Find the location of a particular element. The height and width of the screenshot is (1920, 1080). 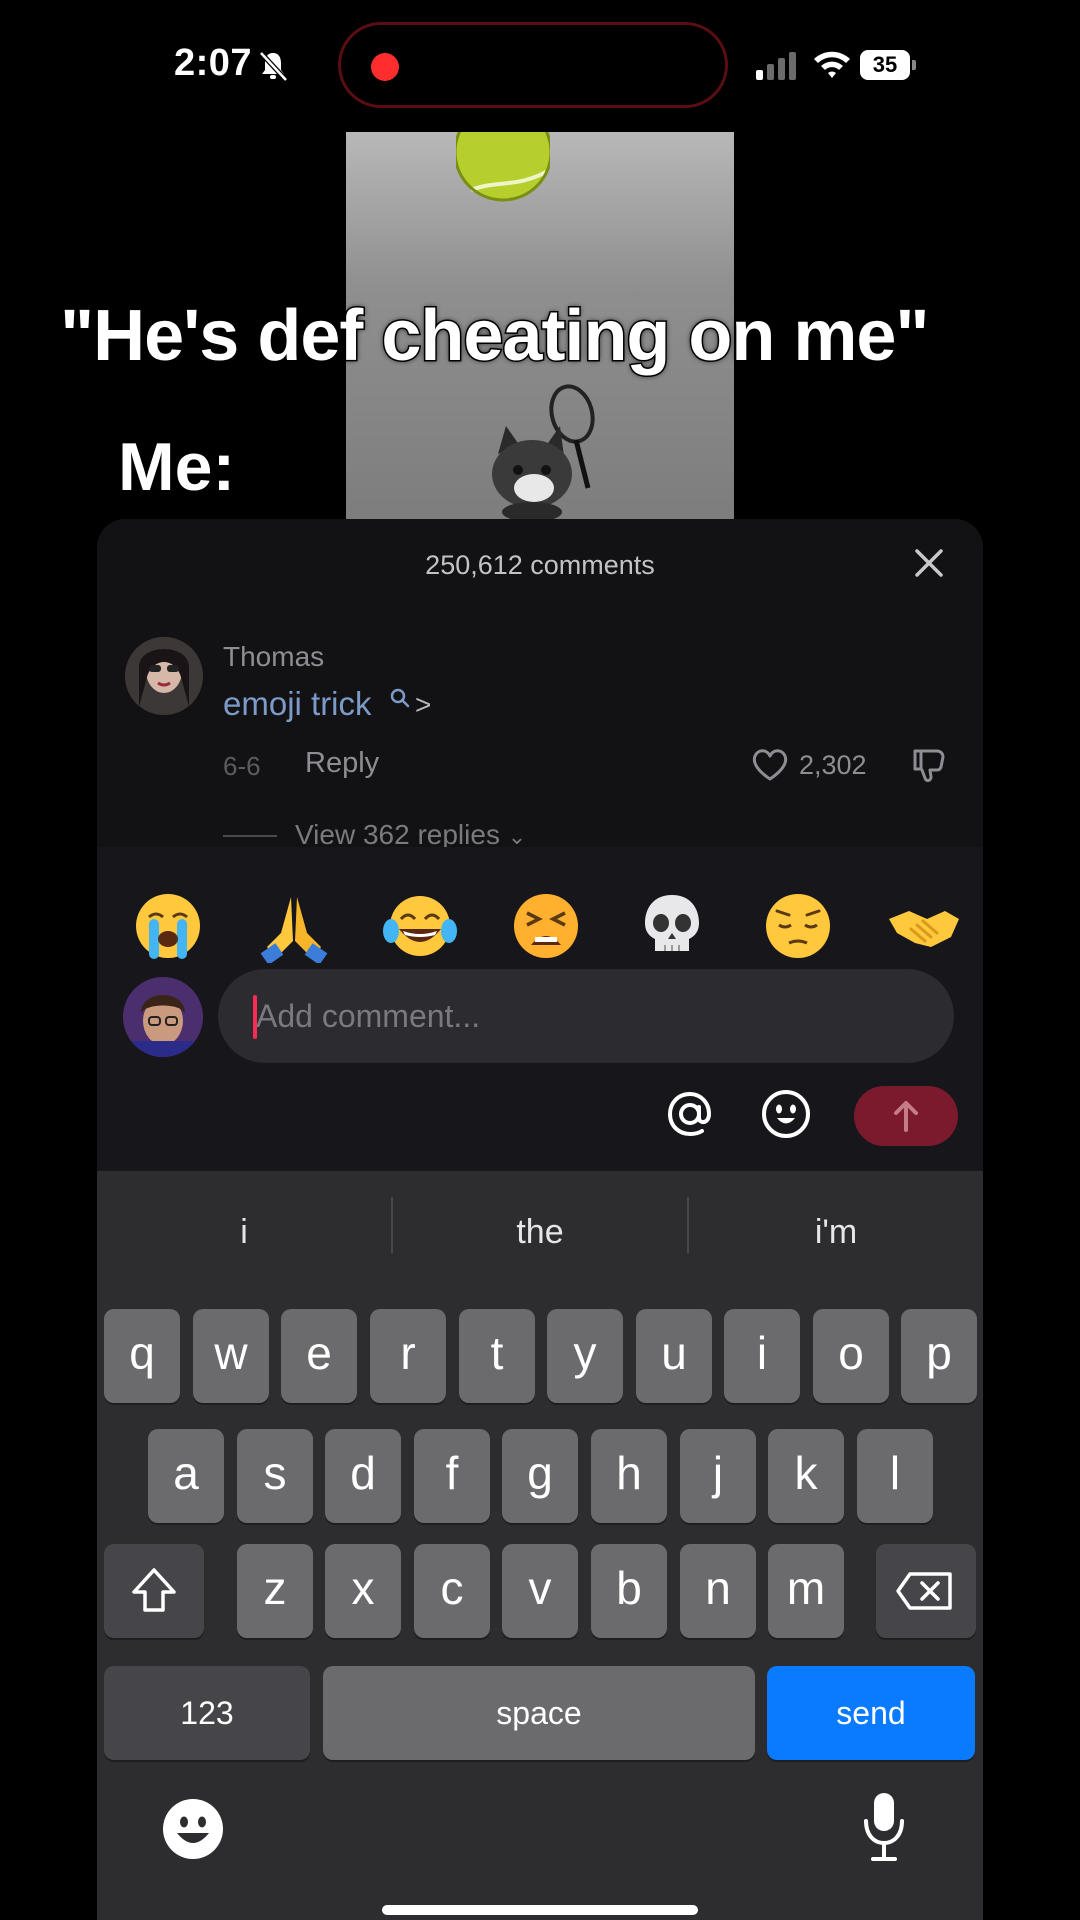

arrow-up-icon is located at coordinates (906, 1116).